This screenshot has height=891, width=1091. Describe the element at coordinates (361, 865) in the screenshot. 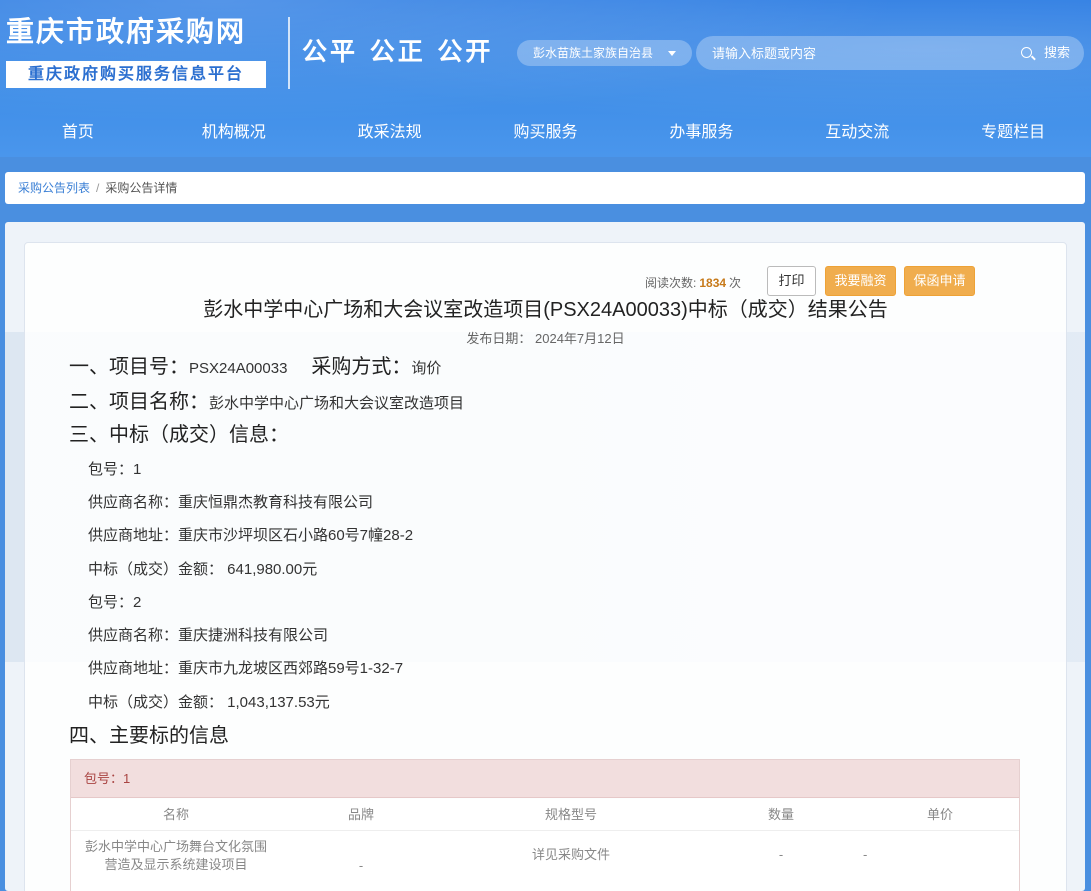

I see `cell-brand: -` at that location.